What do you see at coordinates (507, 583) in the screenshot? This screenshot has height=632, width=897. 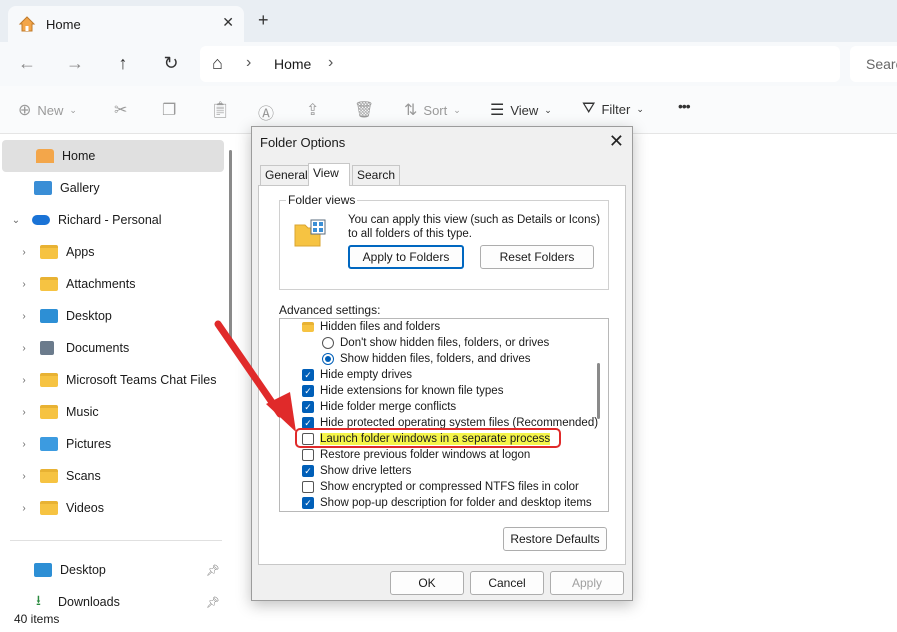 I see `cancel-button: Cancel` at bounding box center [507, 583].